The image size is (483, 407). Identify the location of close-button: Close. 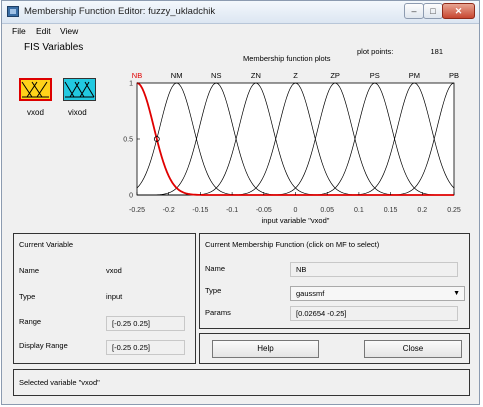
(413, 349).